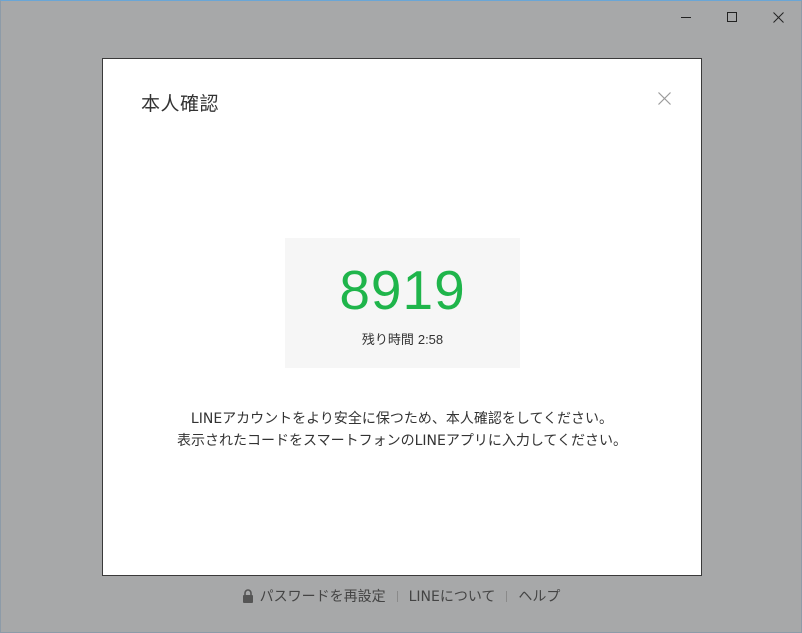 The image size is (802, 633). I want to click on minimize-icon, so click(686, 17).